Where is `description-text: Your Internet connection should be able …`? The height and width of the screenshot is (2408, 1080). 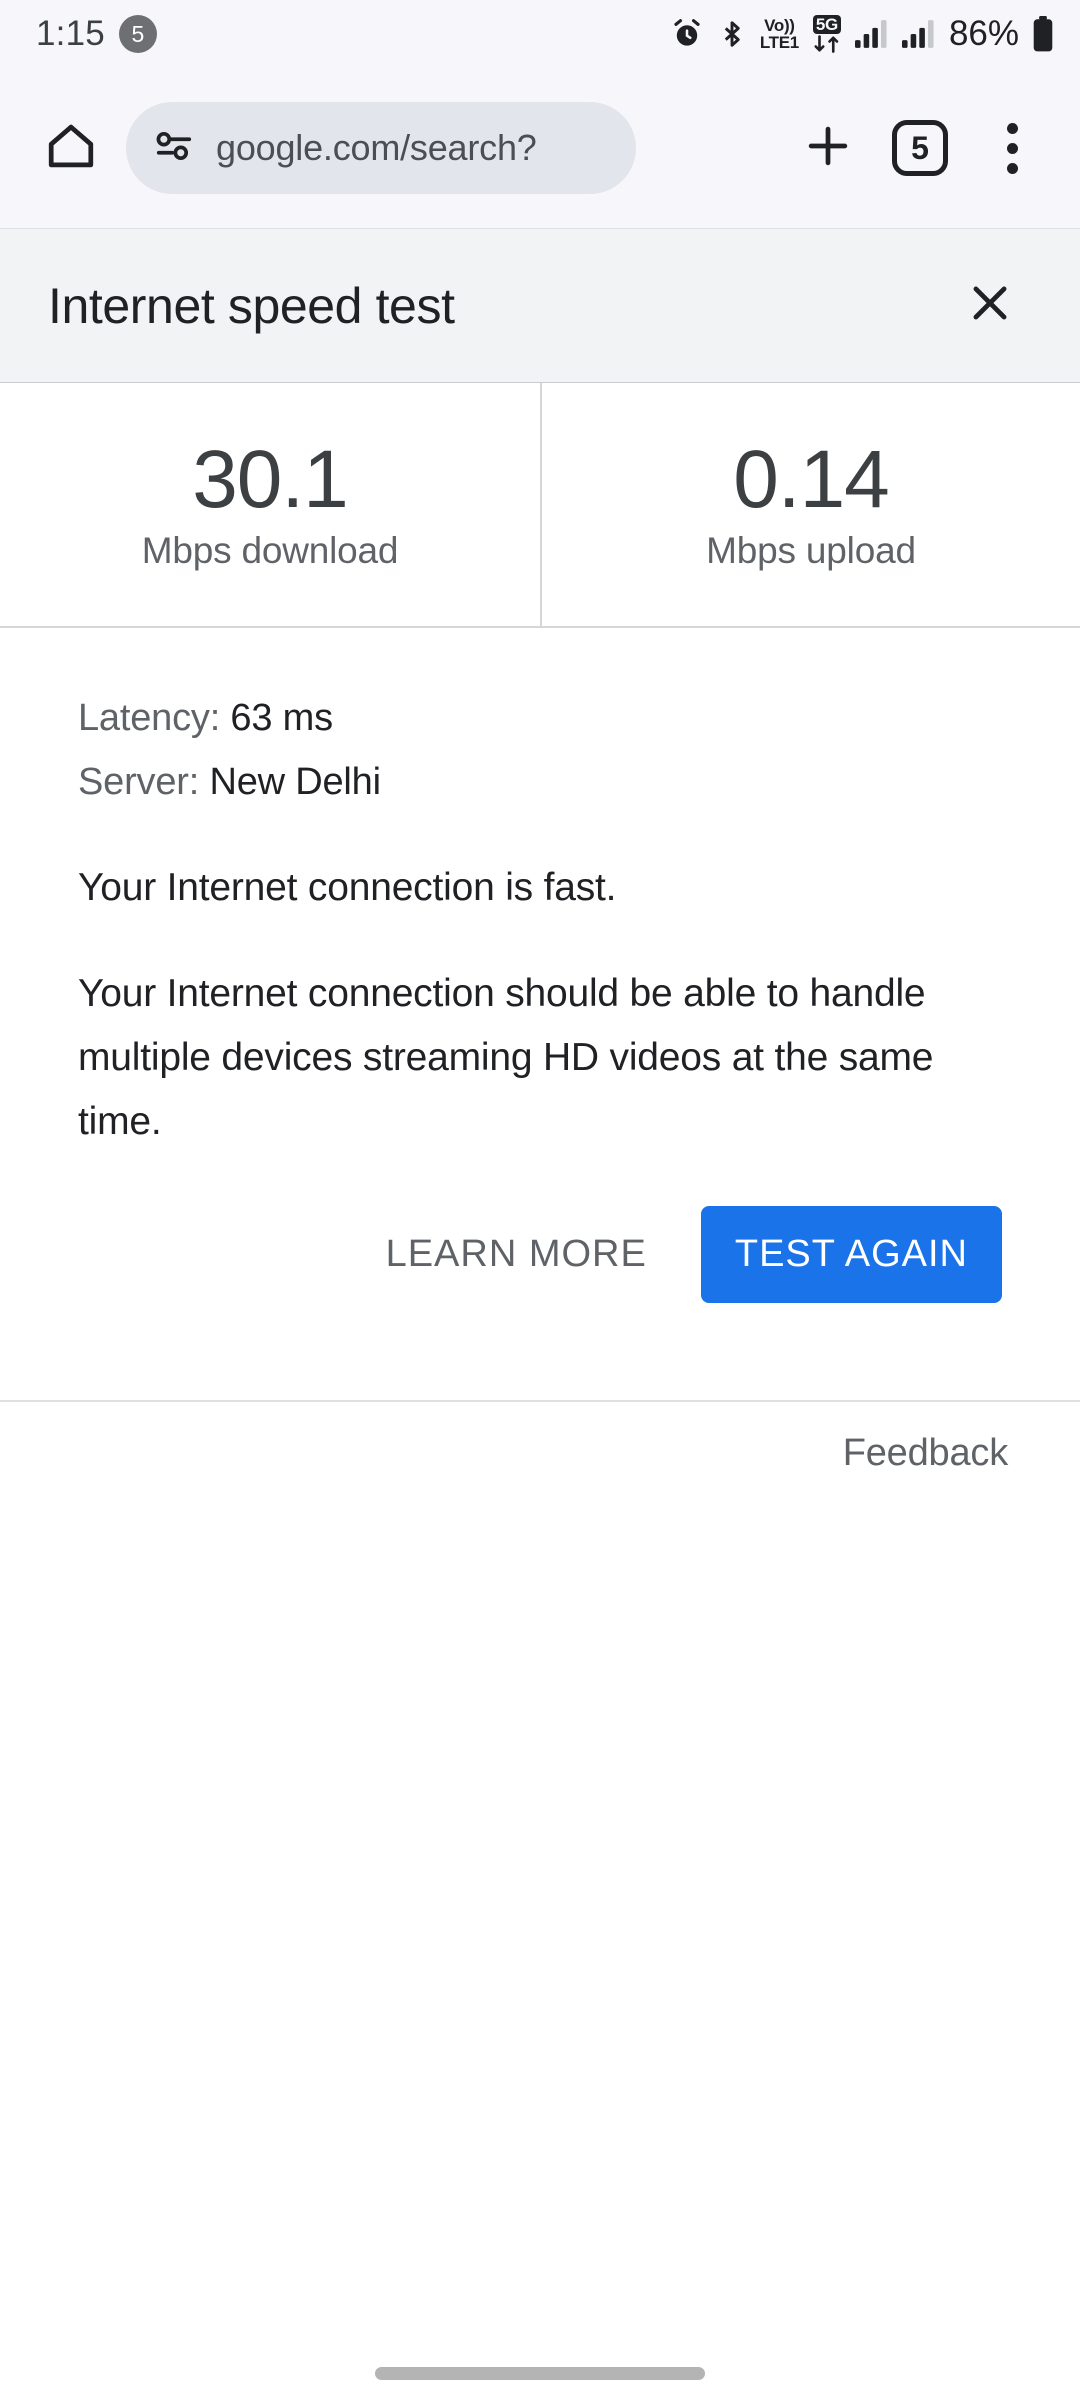 description-text: Your Internet connection should be able … is located at coordinates (506, 1057).